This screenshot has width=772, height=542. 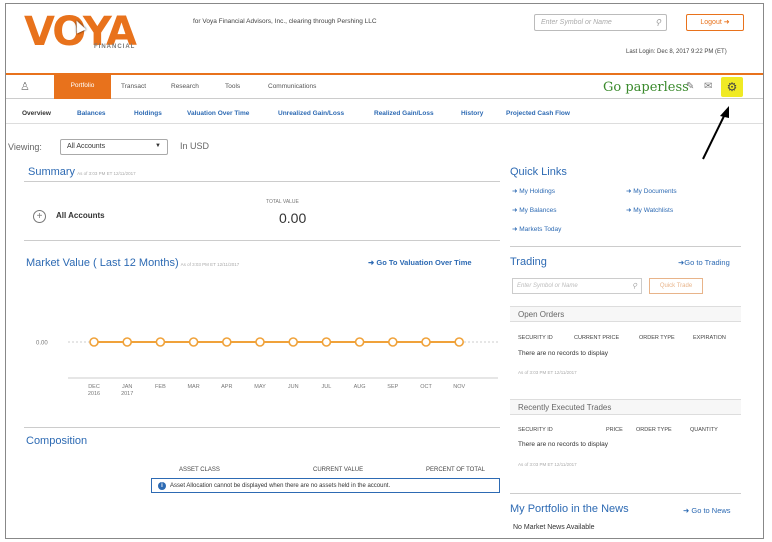 What do you see at coordinates (360, 387) in the screenshot?
I see `x-tick-label: AUG` at bounding box center [360, 387].